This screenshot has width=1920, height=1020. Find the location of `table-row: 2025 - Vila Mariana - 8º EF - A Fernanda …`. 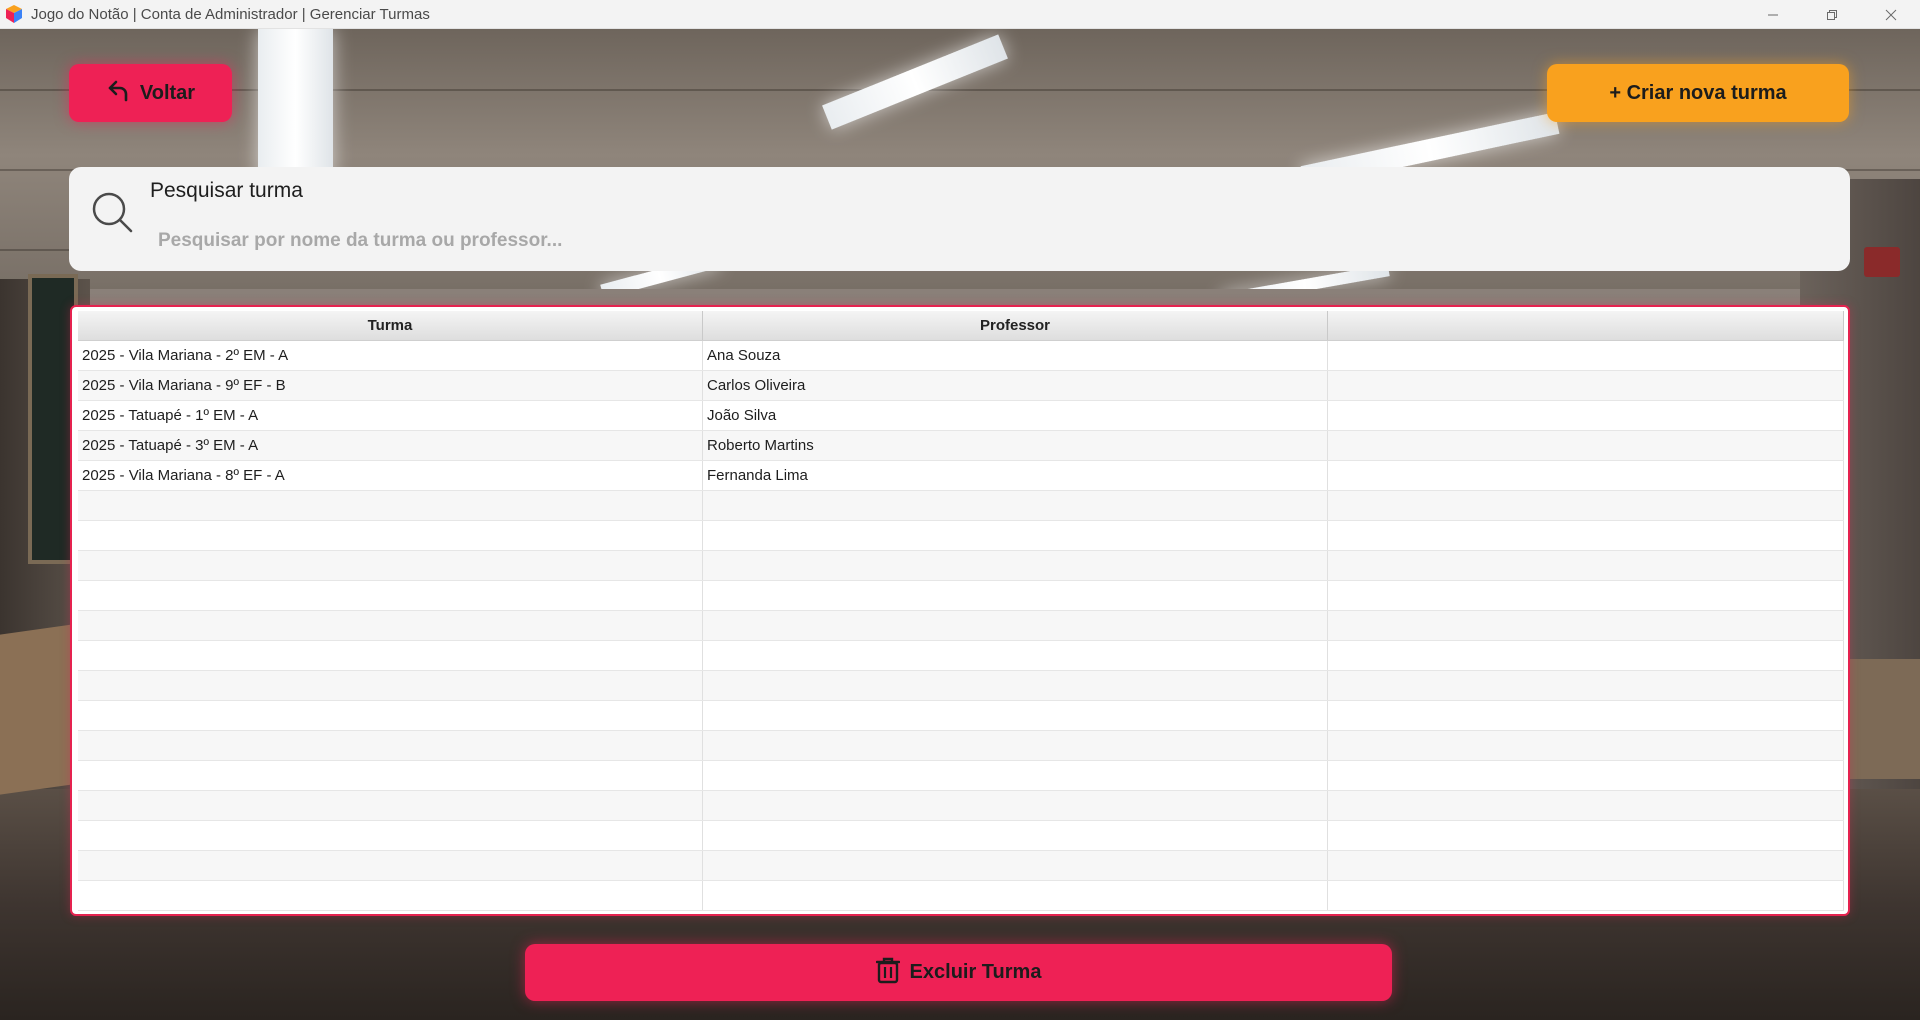

table-row: 2025 - Vila Mariana - 8º EF - A Fernanda … is located at coordinates (961, 476).